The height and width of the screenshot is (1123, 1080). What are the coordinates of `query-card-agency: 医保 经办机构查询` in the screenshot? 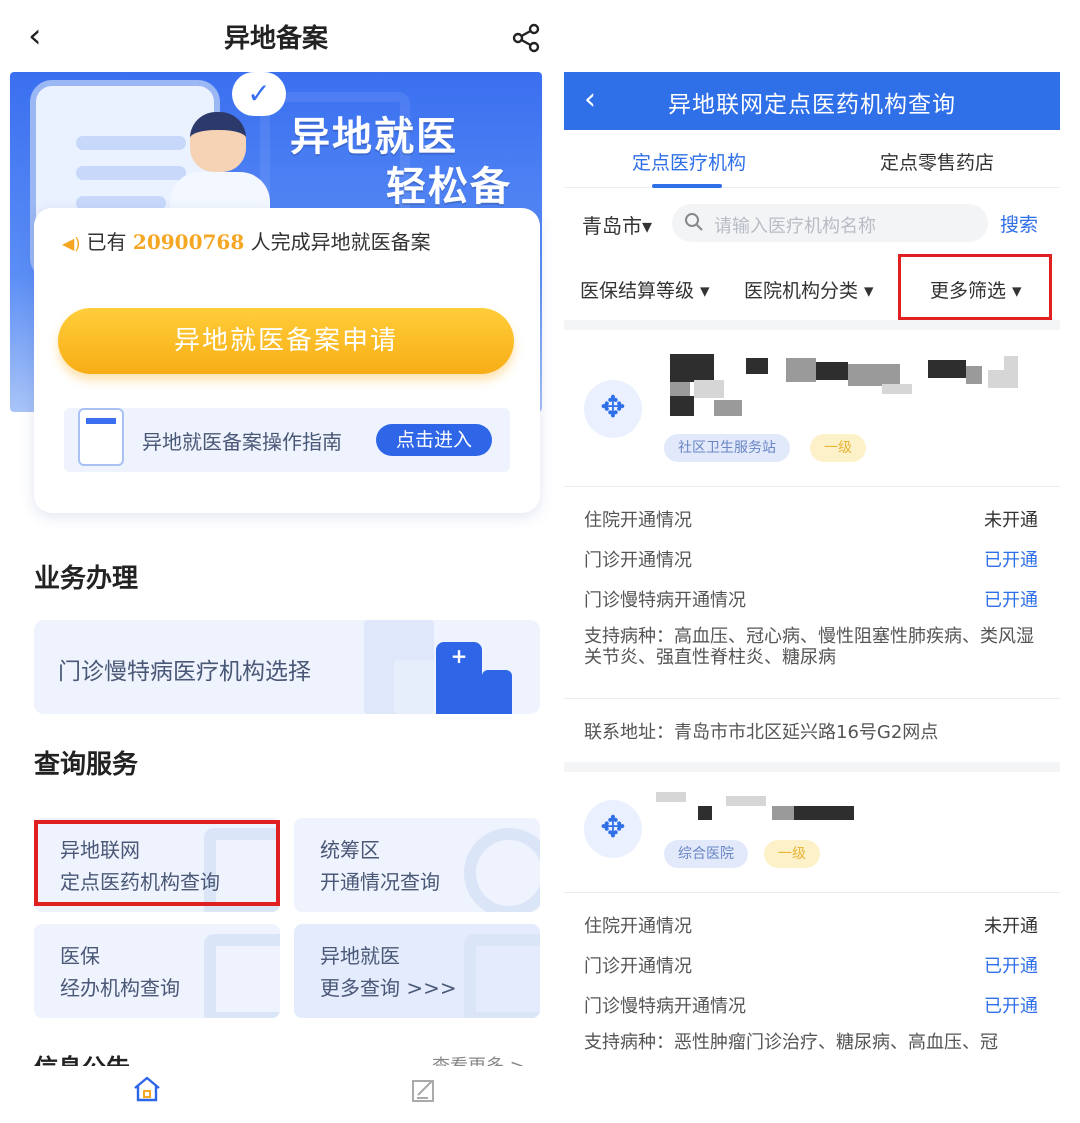 It's located at (157, 971).